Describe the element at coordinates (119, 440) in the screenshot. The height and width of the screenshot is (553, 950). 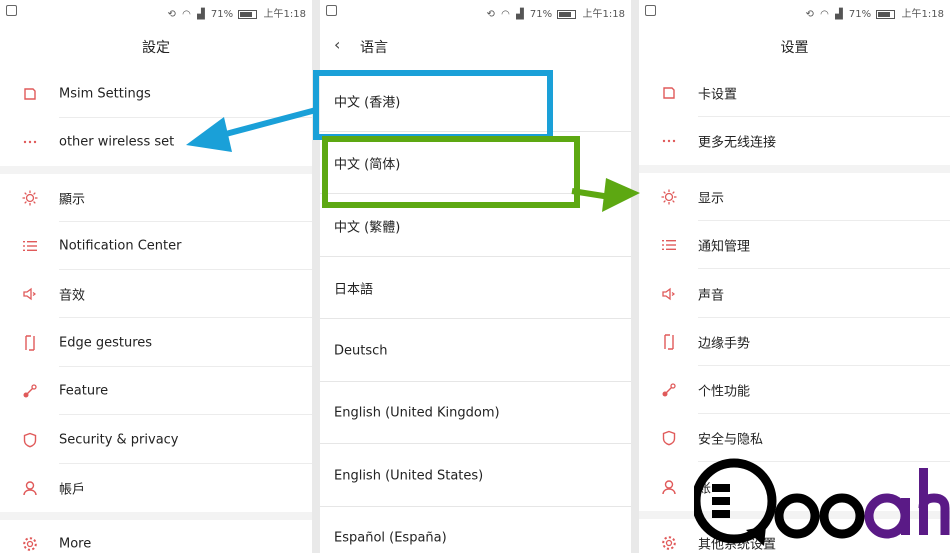
I see `settings-item-label: Security & privacy` at that location.